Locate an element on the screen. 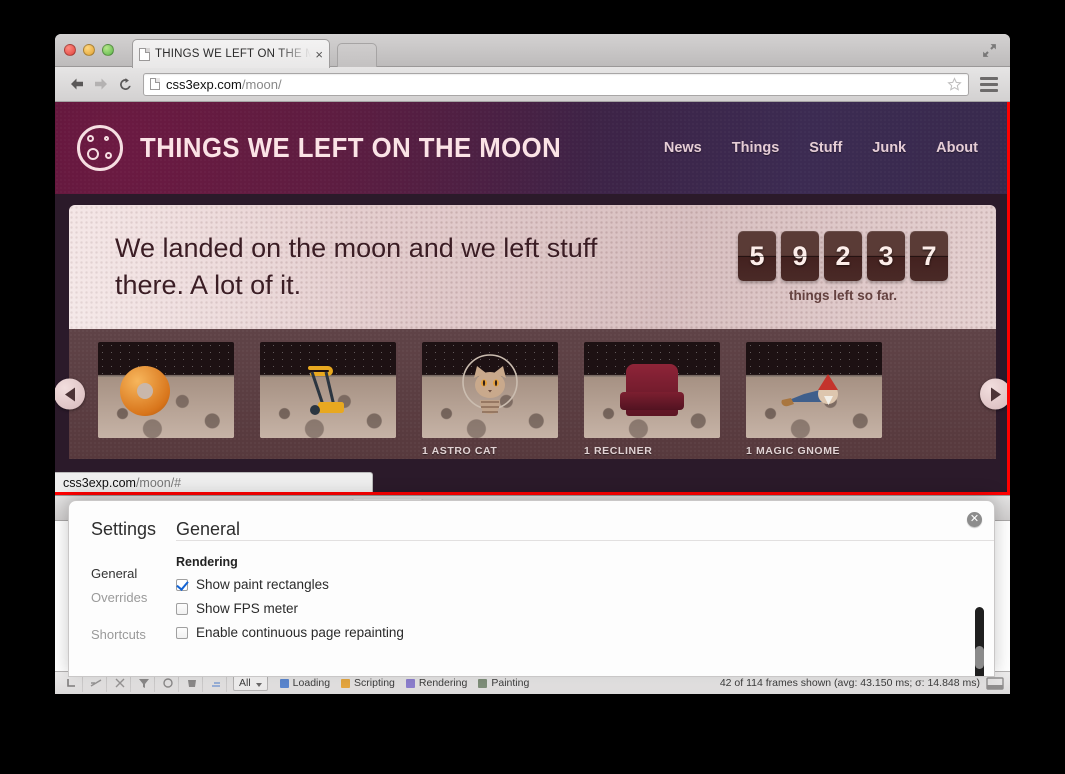 This screenshot has width=1065, height=774. close-window-button is located at coordinates (70, 50).